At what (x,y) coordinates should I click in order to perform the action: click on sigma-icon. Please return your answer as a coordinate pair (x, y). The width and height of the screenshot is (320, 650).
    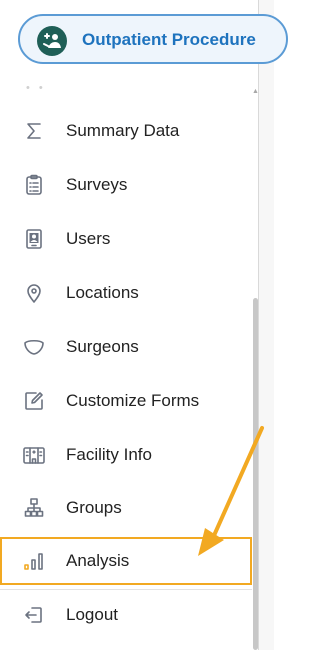
    Looking at the image, I should click on (34, 131).